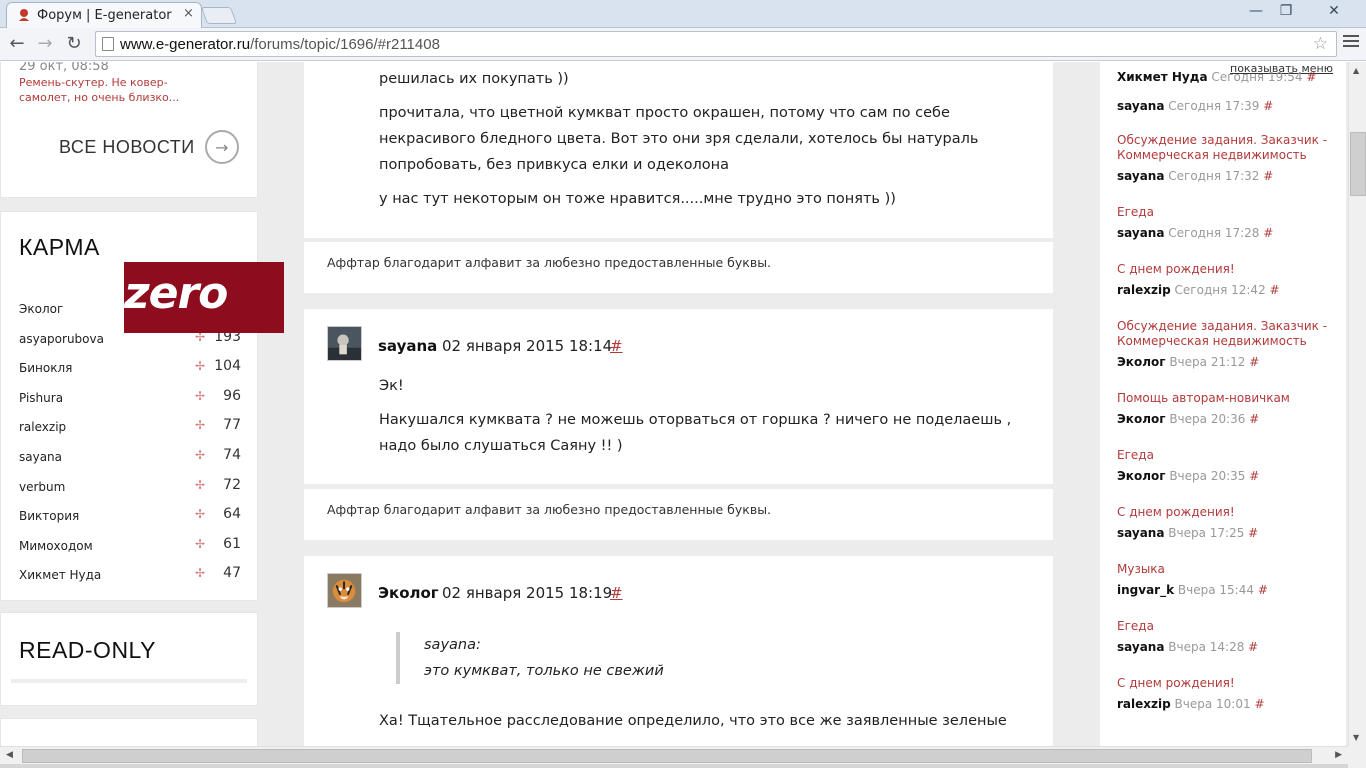  What do you see at coordinates (17, 44) in the screenshot?
I see `back-arrow-icon: ←` at bounding box center [17, 44].